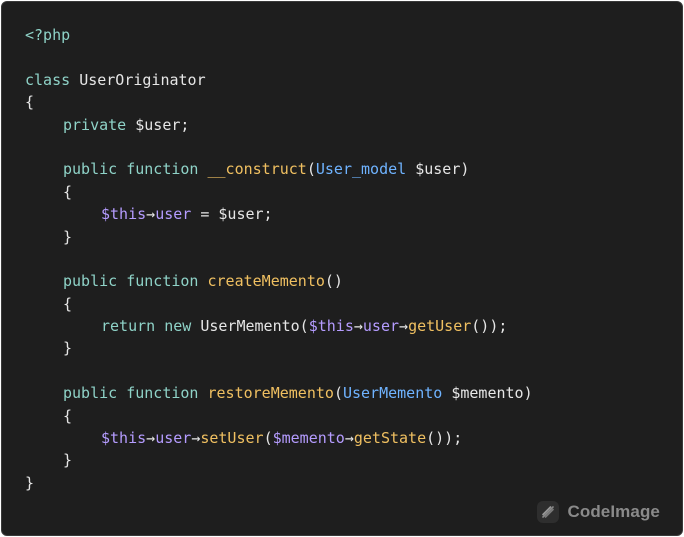 Image resolution: width=684 pixels, height=537 pixels. Describe the element at coordinates (392, 393) in the screenshot. I see `code-token: UserMemento` at that location.